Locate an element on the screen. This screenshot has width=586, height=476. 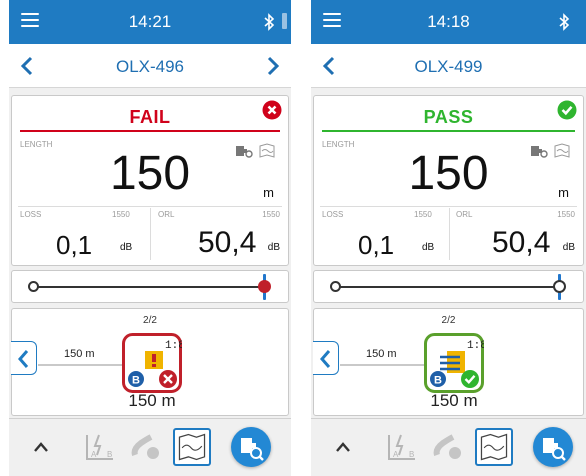
battery-icon is located at coordinates (284, 21).